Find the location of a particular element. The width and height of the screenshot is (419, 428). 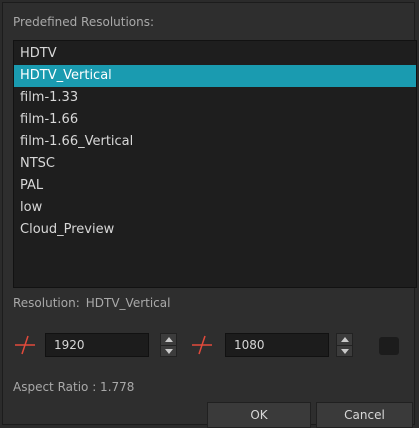

width-stepper is located at coordinates (168, 345).